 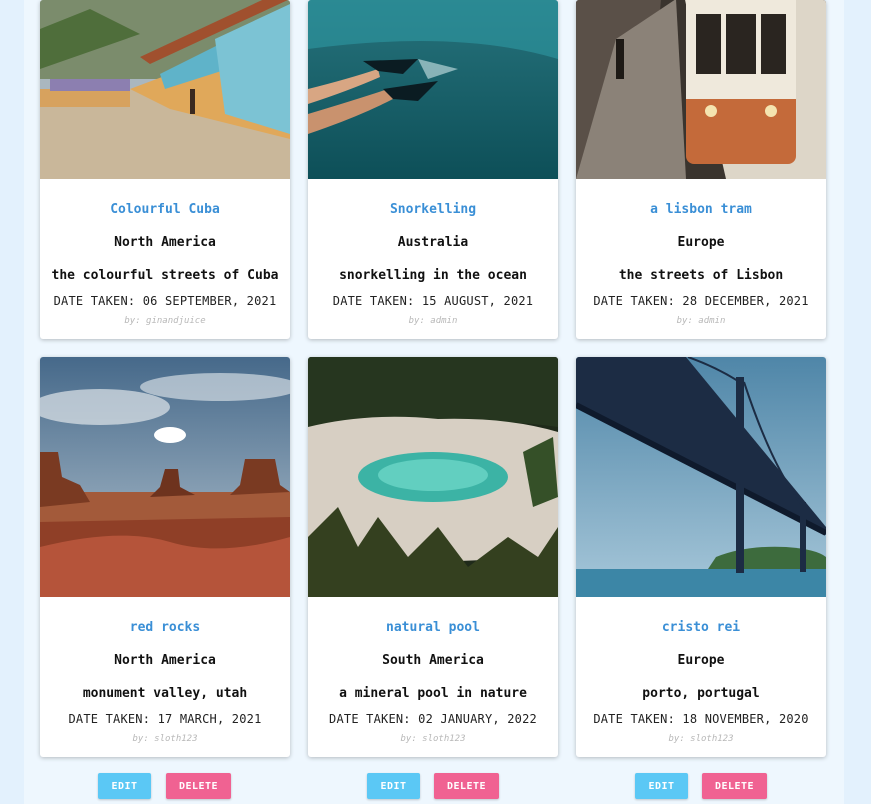 I want to click on bridge-photo, so click(x=701, y=477).